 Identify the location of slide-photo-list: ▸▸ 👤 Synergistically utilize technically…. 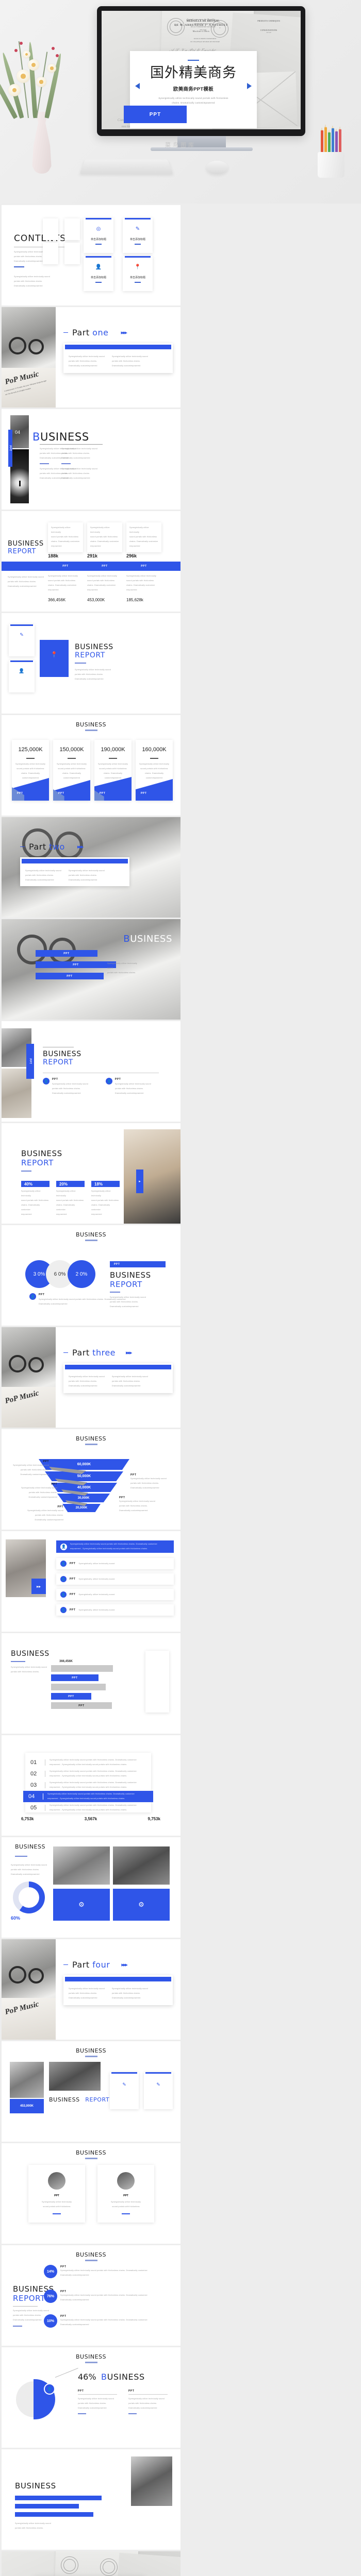
(91, 1581).